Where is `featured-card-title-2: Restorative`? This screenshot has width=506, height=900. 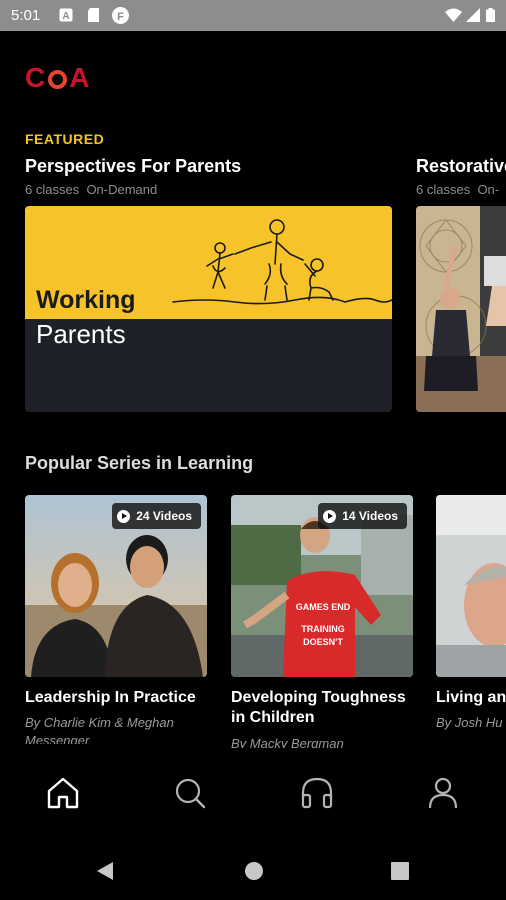
featured-card-title-2: Restorative is located at coordinates (461, 166).